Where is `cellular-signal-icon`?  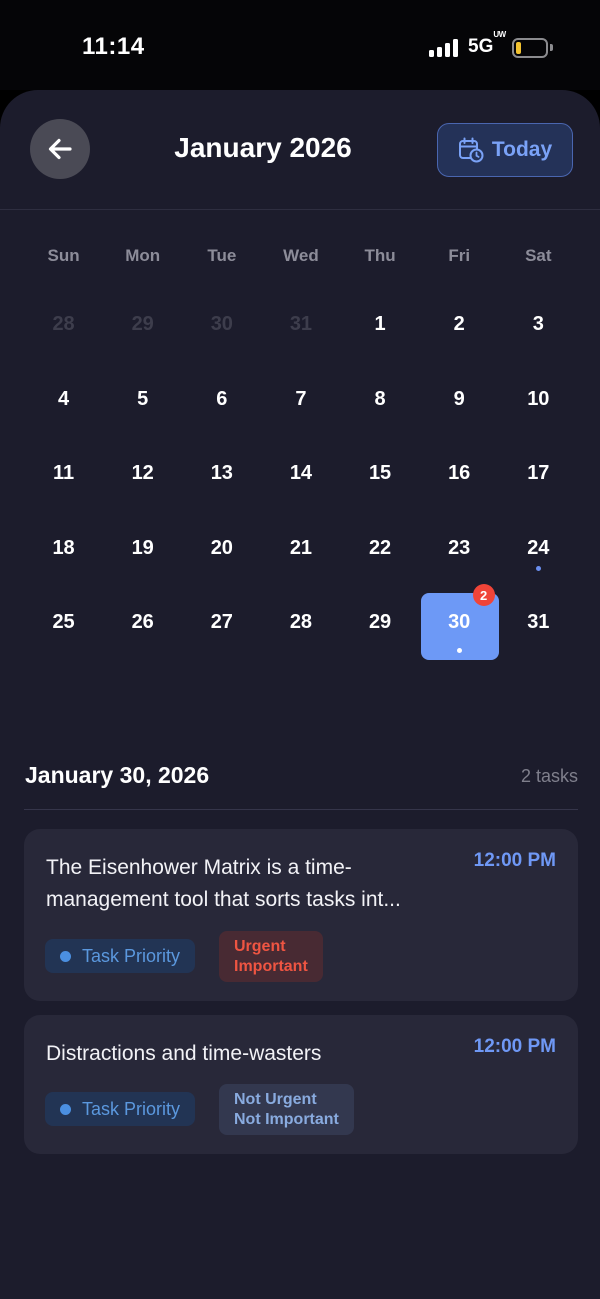
cellular-signal-icon is located at coordinates (444, 48).